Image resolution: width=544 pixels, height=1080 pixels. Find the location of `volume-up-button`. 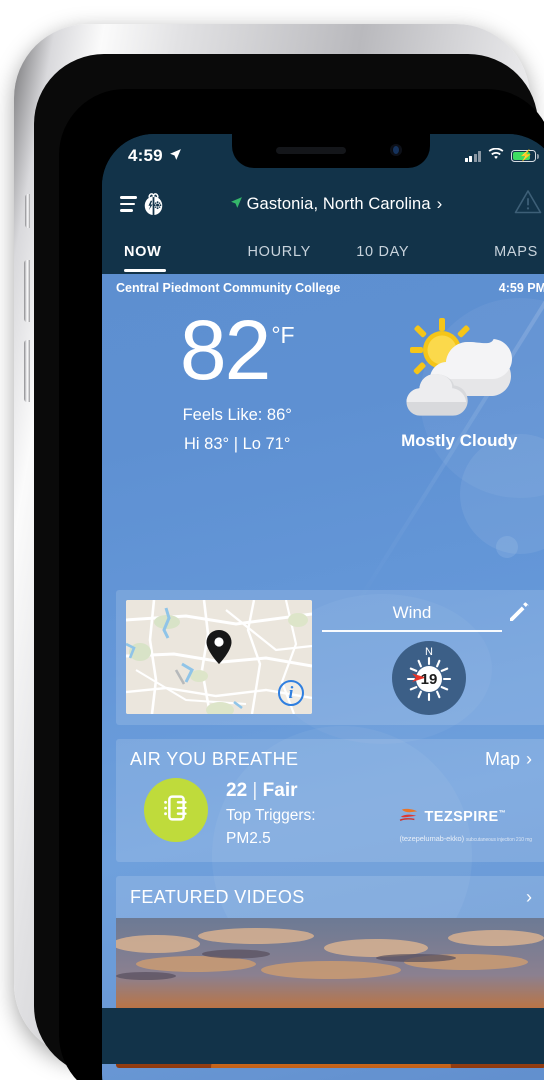

volume-up-button is located at coordinates (27, 291).